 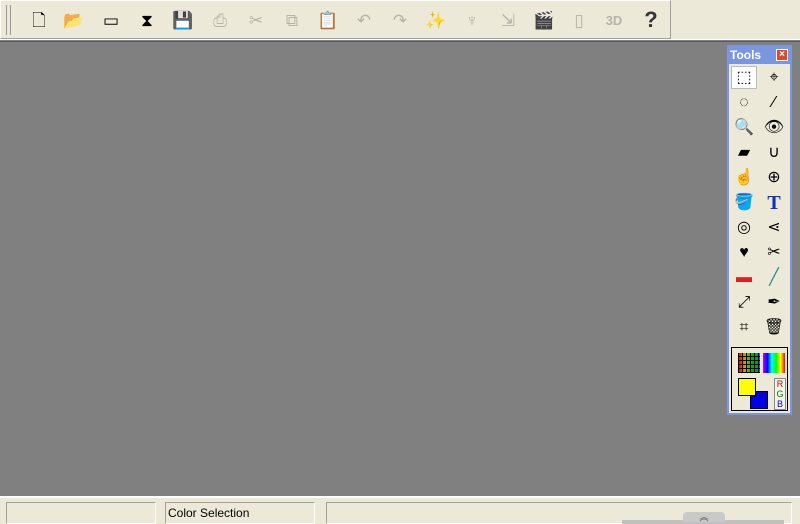 I want to click on color-spectrum-icon, so click(x=774, y=363).